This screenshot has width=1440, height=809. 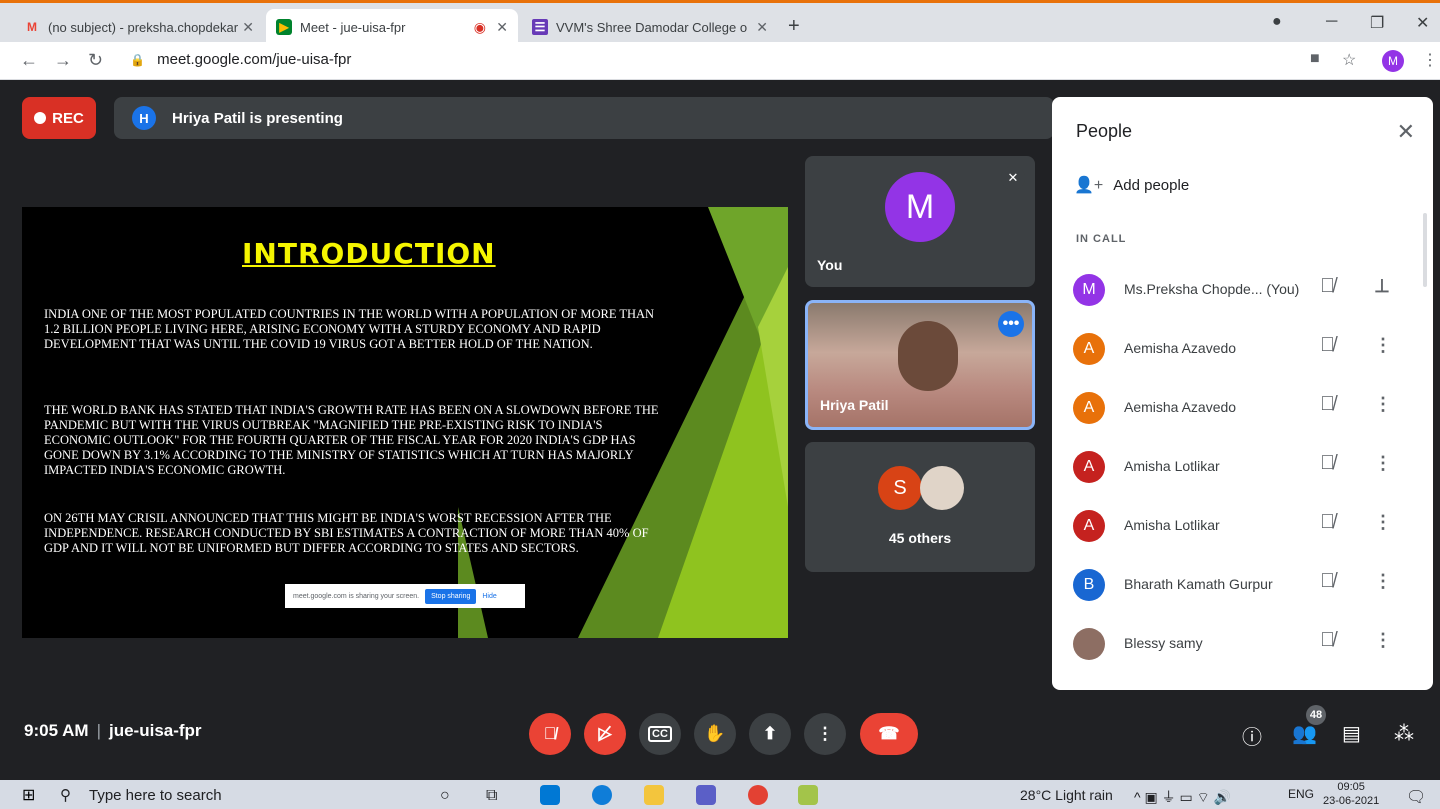 I want to click on others-avatar-s: S, so click(x=900, y=488).